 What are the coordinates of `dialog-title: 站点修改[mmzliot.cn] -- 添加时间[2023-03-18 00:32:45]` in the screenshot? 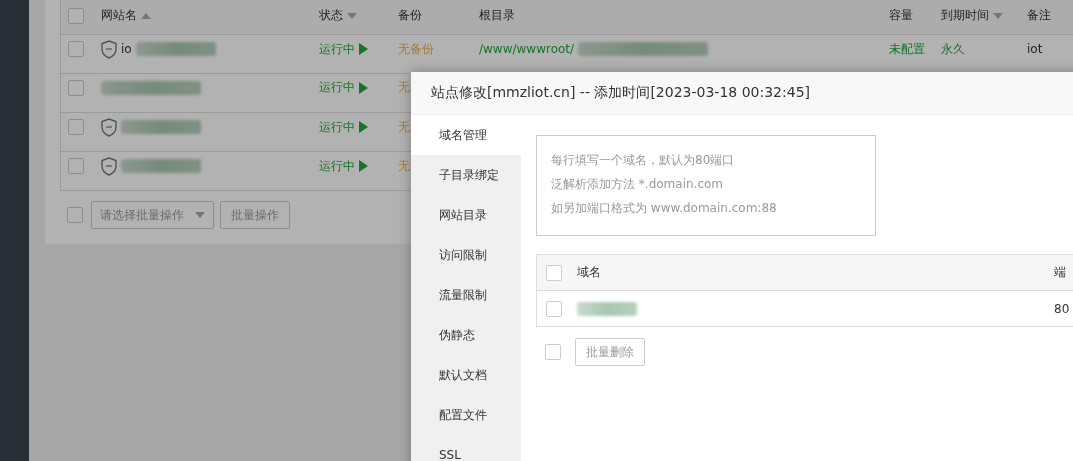 It's located at (742, 93).